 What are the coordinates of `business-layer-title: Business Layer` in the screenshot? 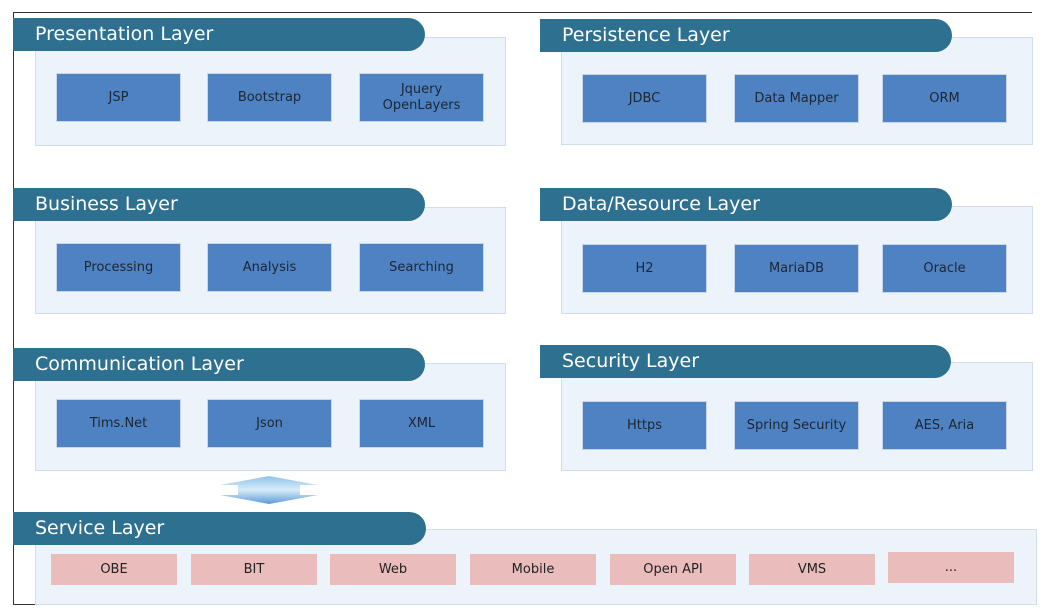 It's located at (219, 204).